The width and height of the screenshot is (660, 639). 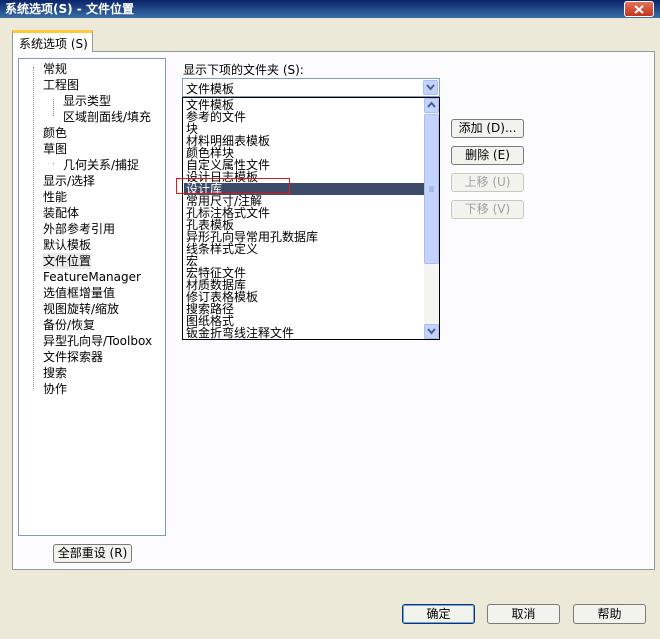 I want to click on close-icon, so click(x=639, y=9).